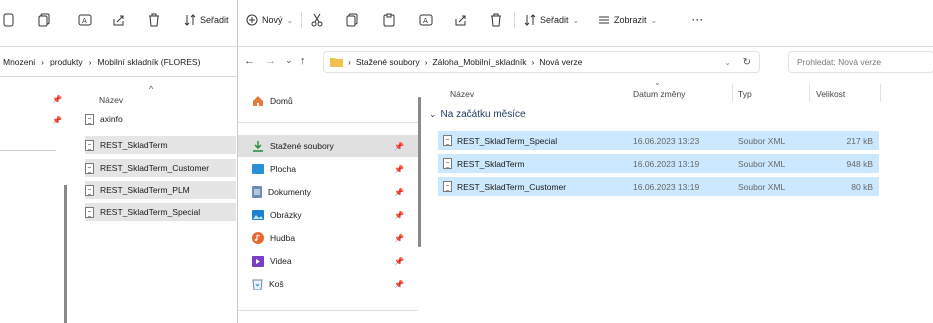 The width and height of the screenshot is (933, 323). I want to click on nav-item-videos: Videa 📌, so click(328, 261).